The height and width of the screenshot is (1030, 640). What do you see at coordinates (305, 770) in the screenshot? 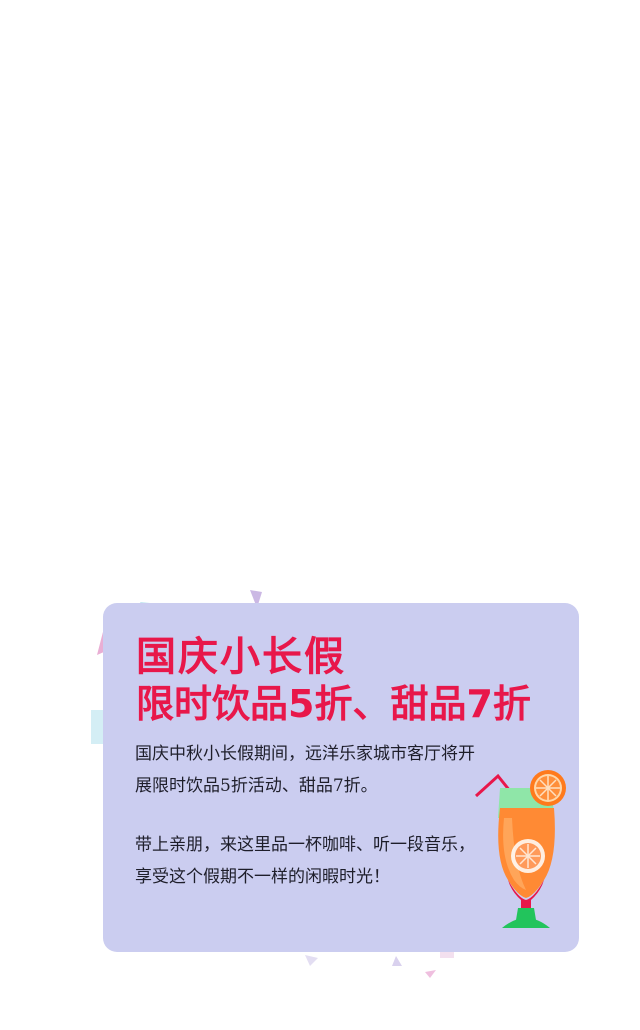
I see `promo-paragraph-1: 国庆中秋小长假期间，远洋乐家城市客厅将开展限时饮品5折活动、甜品7折。` at bounding box center [305, 770].